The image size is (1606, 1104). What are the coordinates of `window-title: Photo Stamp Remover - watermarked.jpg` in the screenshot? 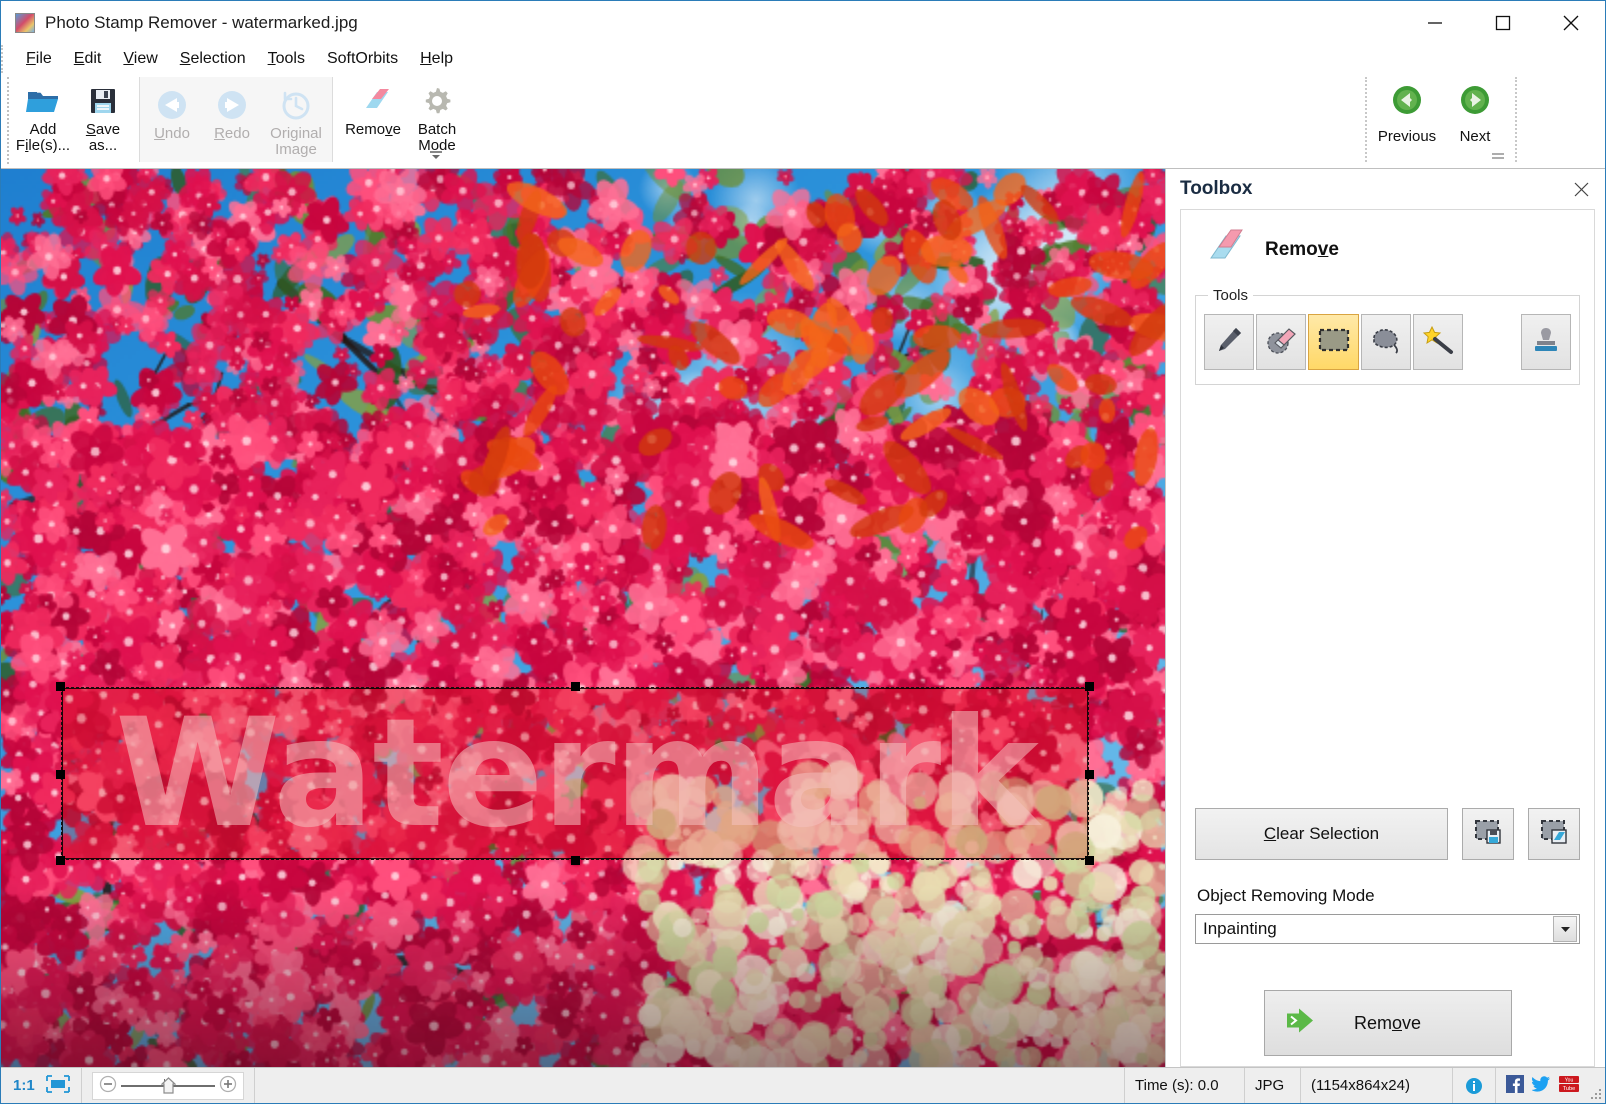 It's located at (201, 22).